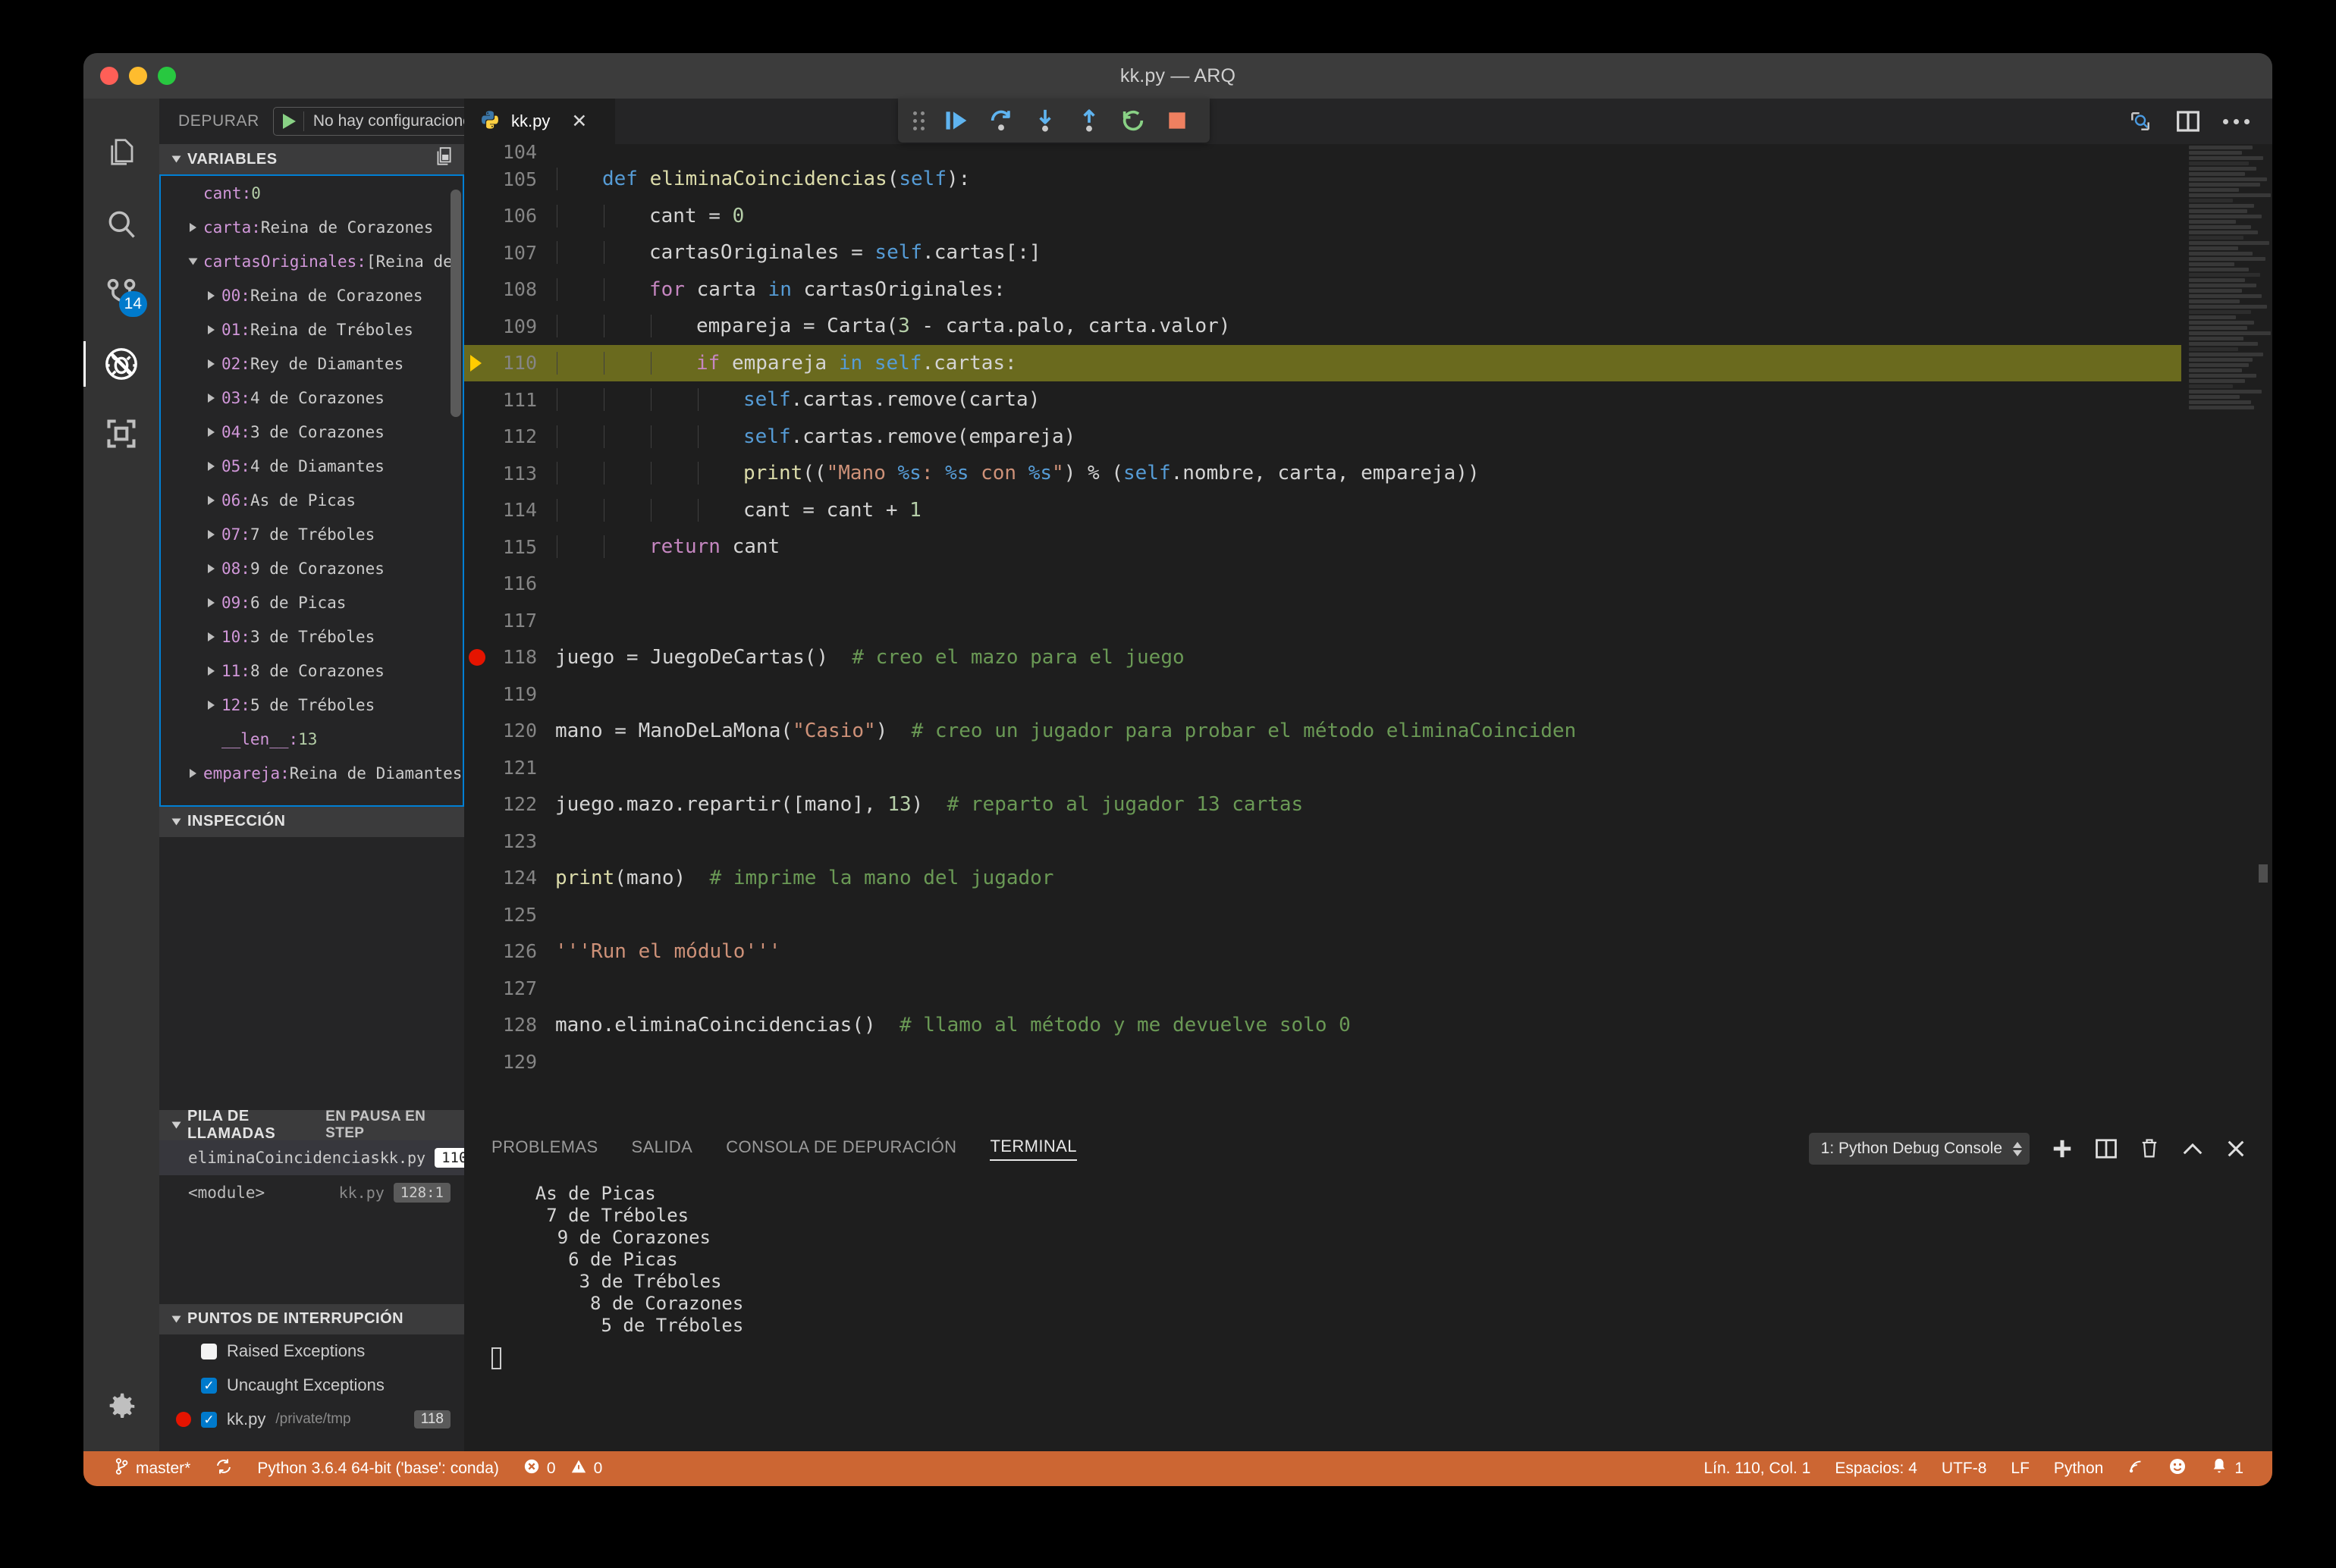  What do you see at coordinates (312, 500) in the screenshot?
I see `variable-row: 06: As de Picas` at bounding box center [312, 500].